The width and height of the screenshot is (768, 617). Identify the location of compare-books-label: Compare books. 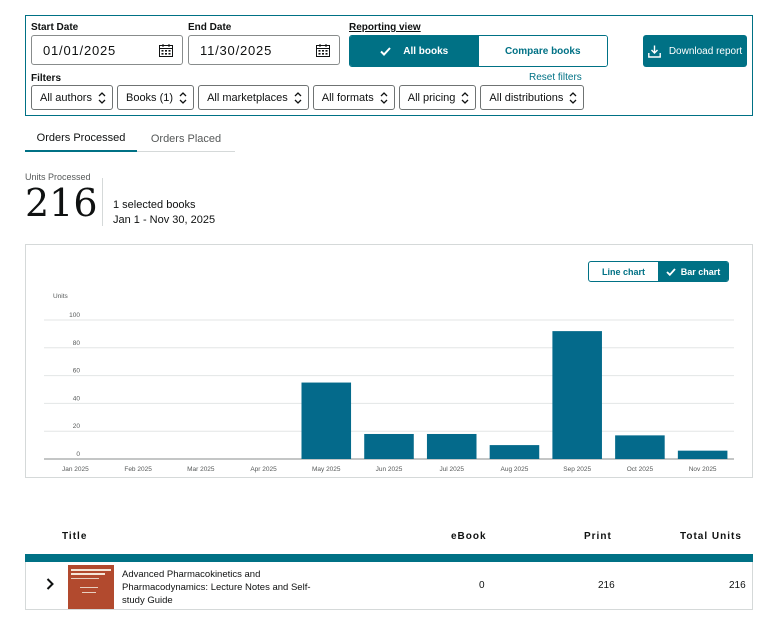
(542, 51).